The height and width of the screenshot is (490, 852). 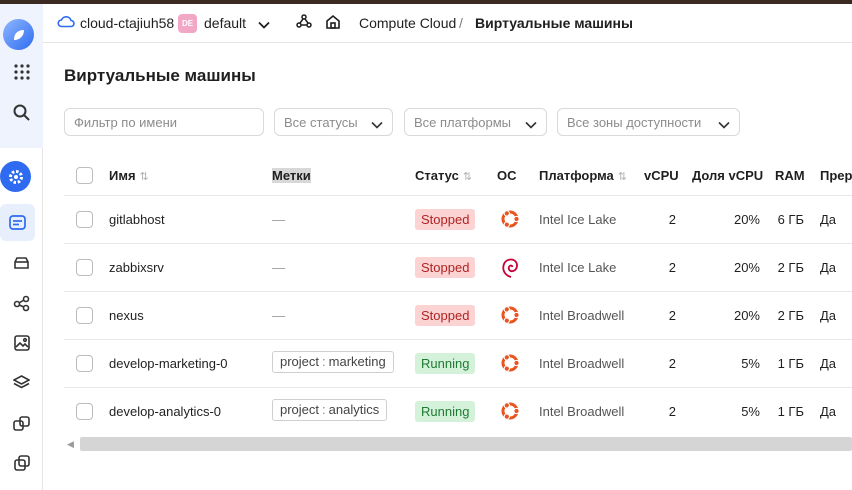 I want to click on column-header-name: Имя ⇅, so click(x=129, y=175).